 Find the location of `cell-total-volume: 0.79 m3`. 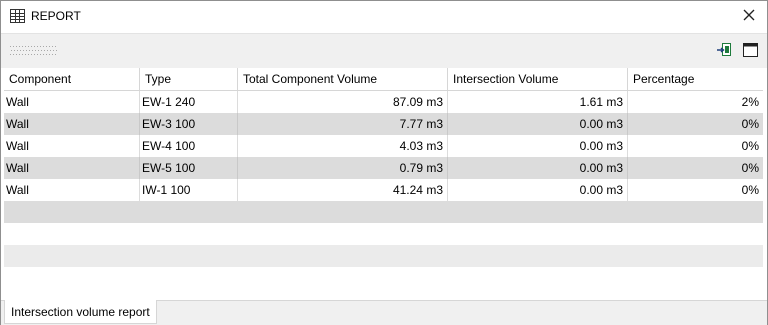

cell-total-volume: 0.79 m3 is located at coordinates (343, 168).